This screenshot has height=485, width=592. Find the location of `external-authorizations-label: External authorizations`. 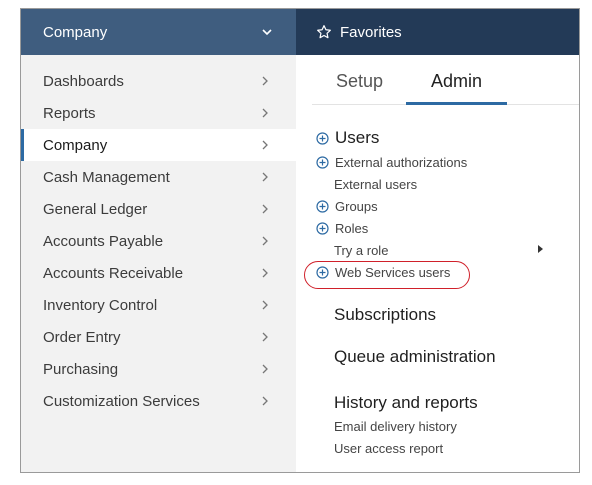

external-authorizations-label: External authorizations is located at coordinates (401, 162).